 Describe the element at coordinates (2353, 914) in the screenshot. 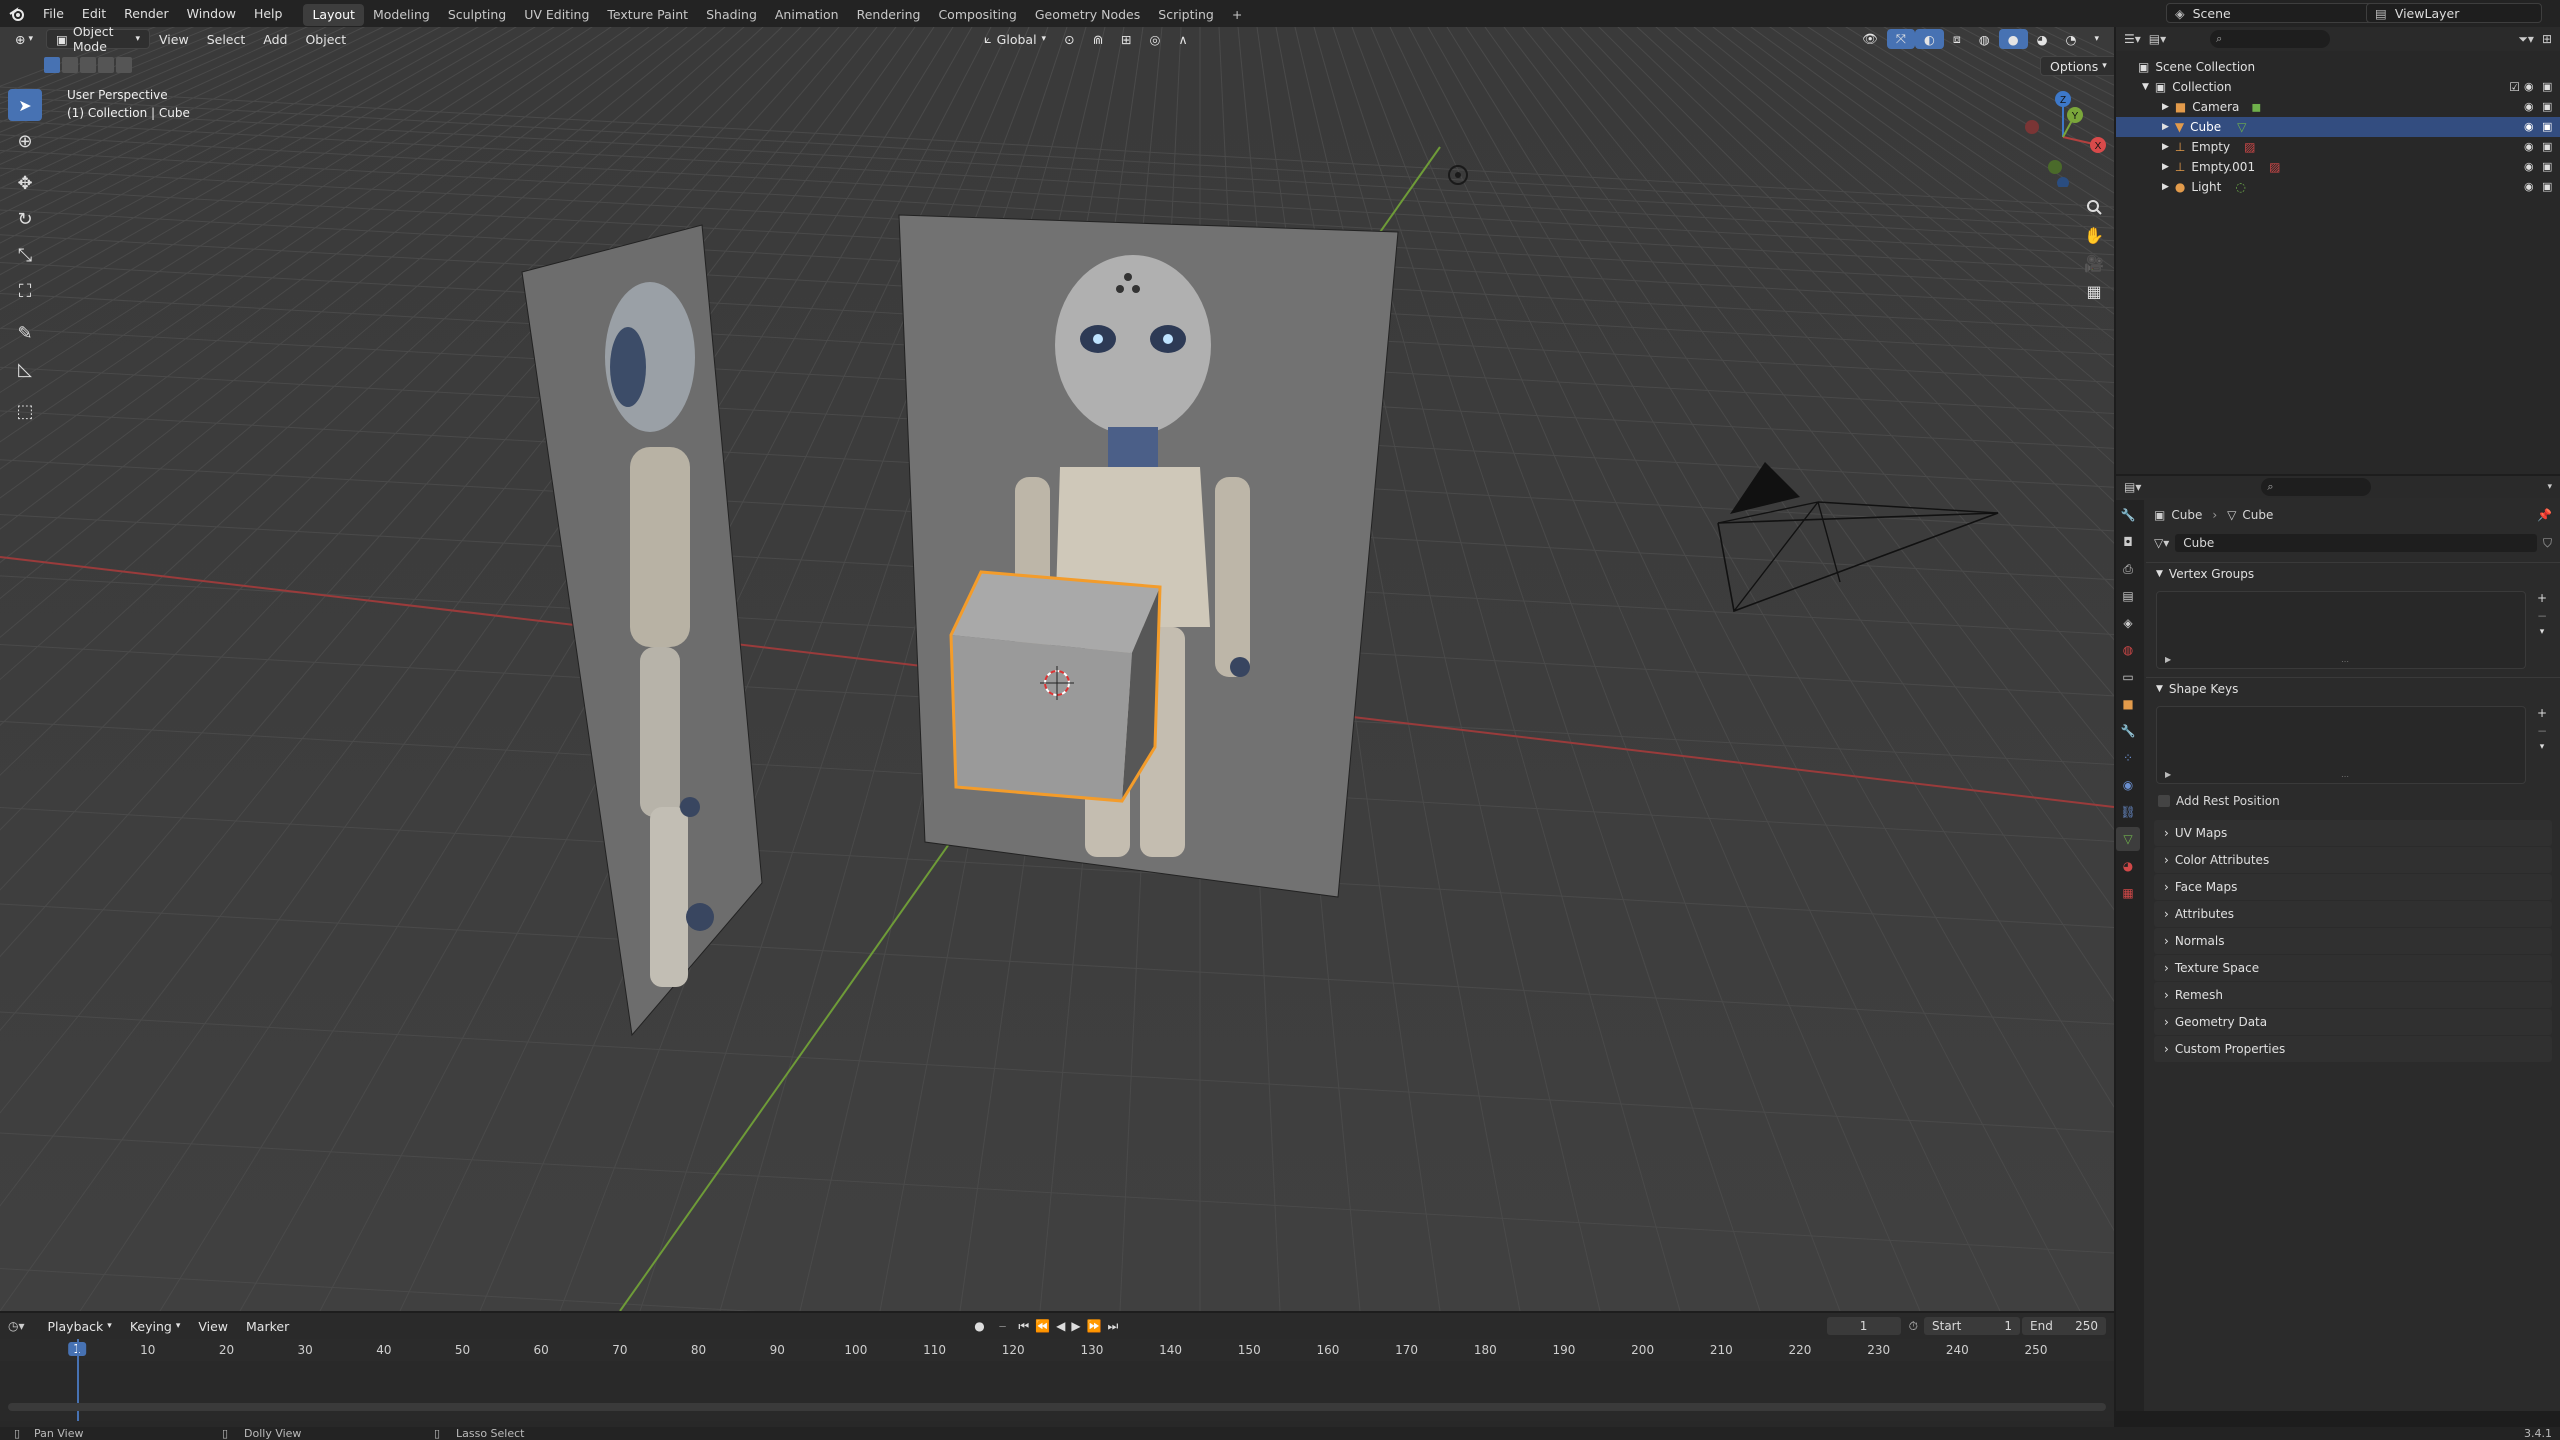

I see `attributes-panel: › Attributes` at that location.